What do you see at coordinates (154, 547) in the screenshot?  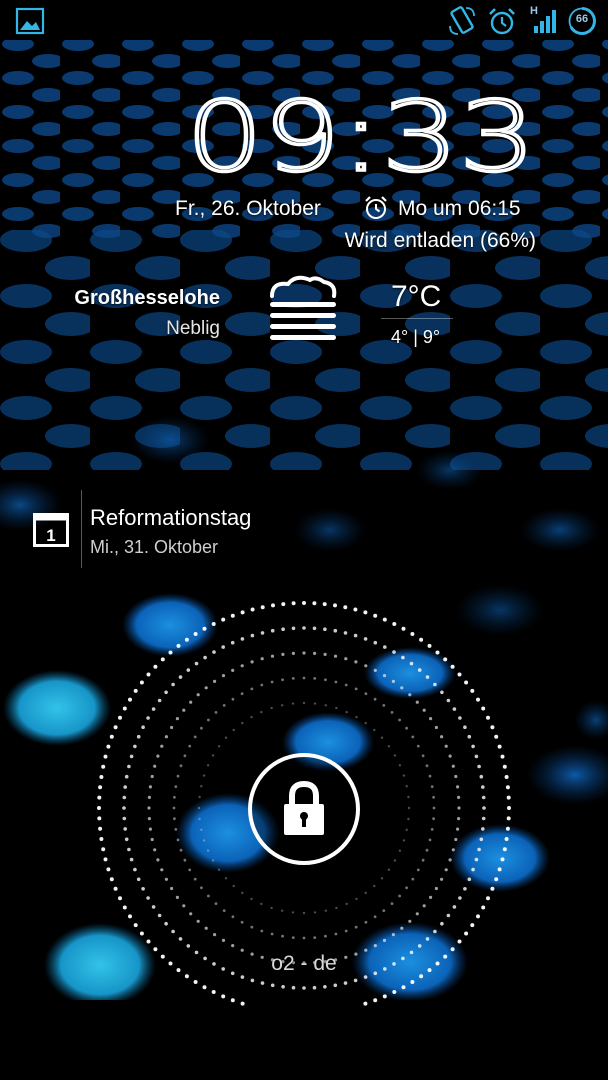 I see `calendar-event-date: Mi., 31. Oktober` at bounding box center [154, 547].